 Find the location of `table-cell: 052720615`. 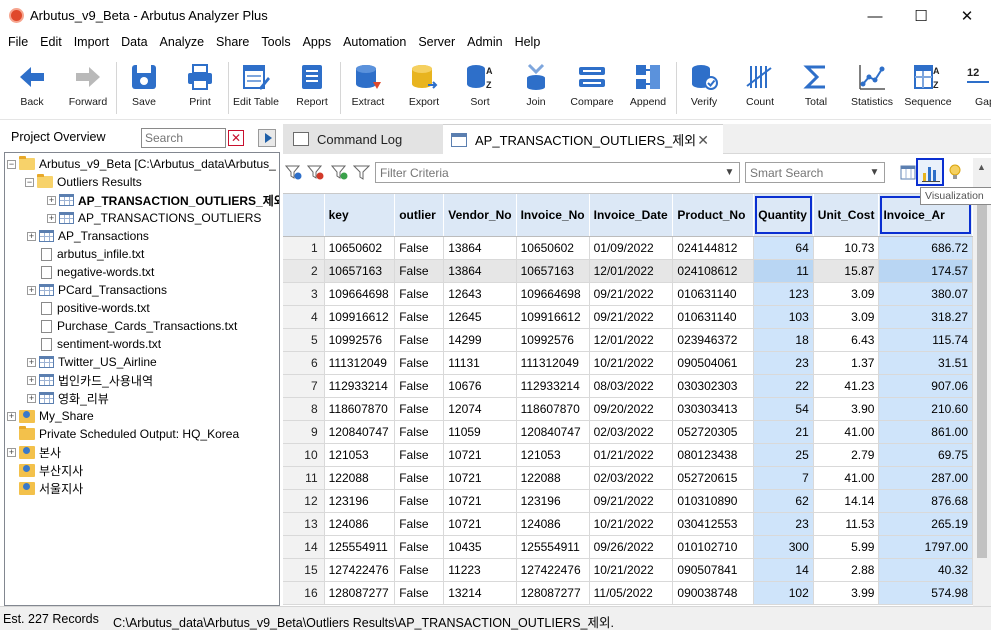

table-cell: 052720615 is located at coordinates (713, 478).